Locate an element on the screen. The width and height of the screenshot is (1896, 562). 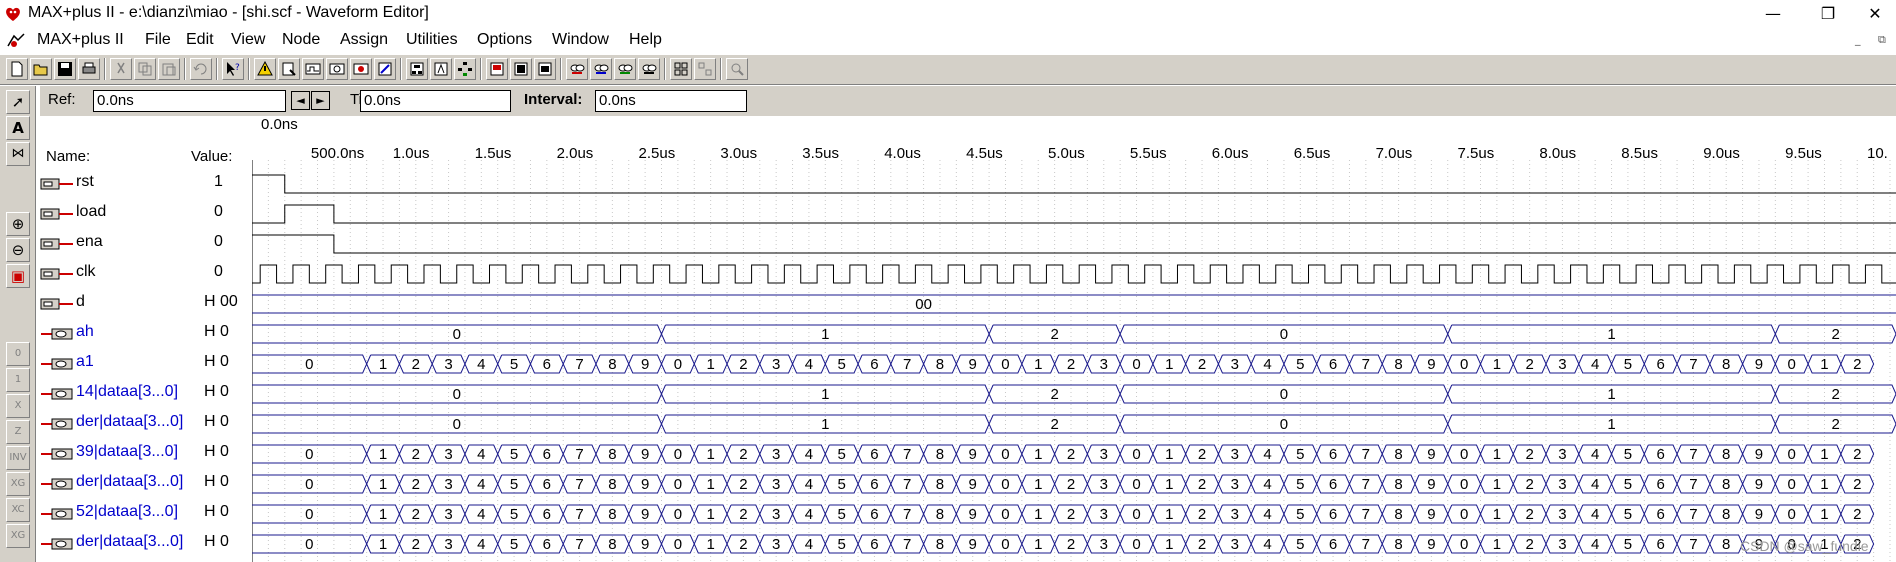
bus-value-label: 7 is located at coordinates (1693, 484).